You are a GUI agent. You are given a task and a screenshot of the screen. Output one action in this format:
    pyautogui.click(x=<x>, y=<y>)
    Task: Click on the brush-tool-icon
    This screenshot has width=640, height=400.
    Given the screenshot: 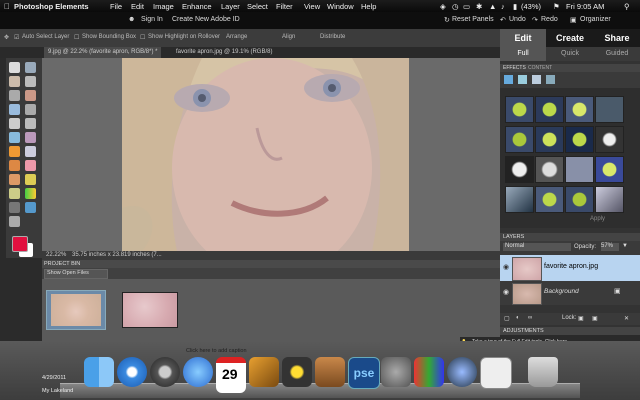 What is the action you would take?
    pyautogui.click(x=14, y=179)
    